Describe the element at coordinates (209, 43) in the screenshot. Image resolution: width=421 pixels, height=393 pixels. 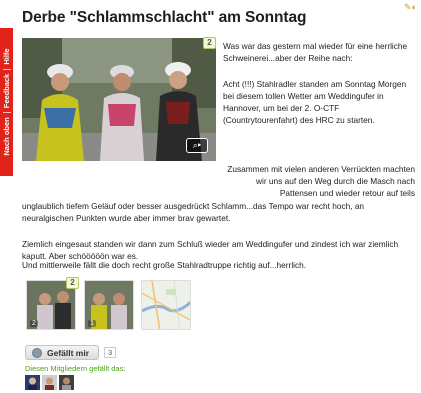
I see `comment-count-badge: 2` at that location.